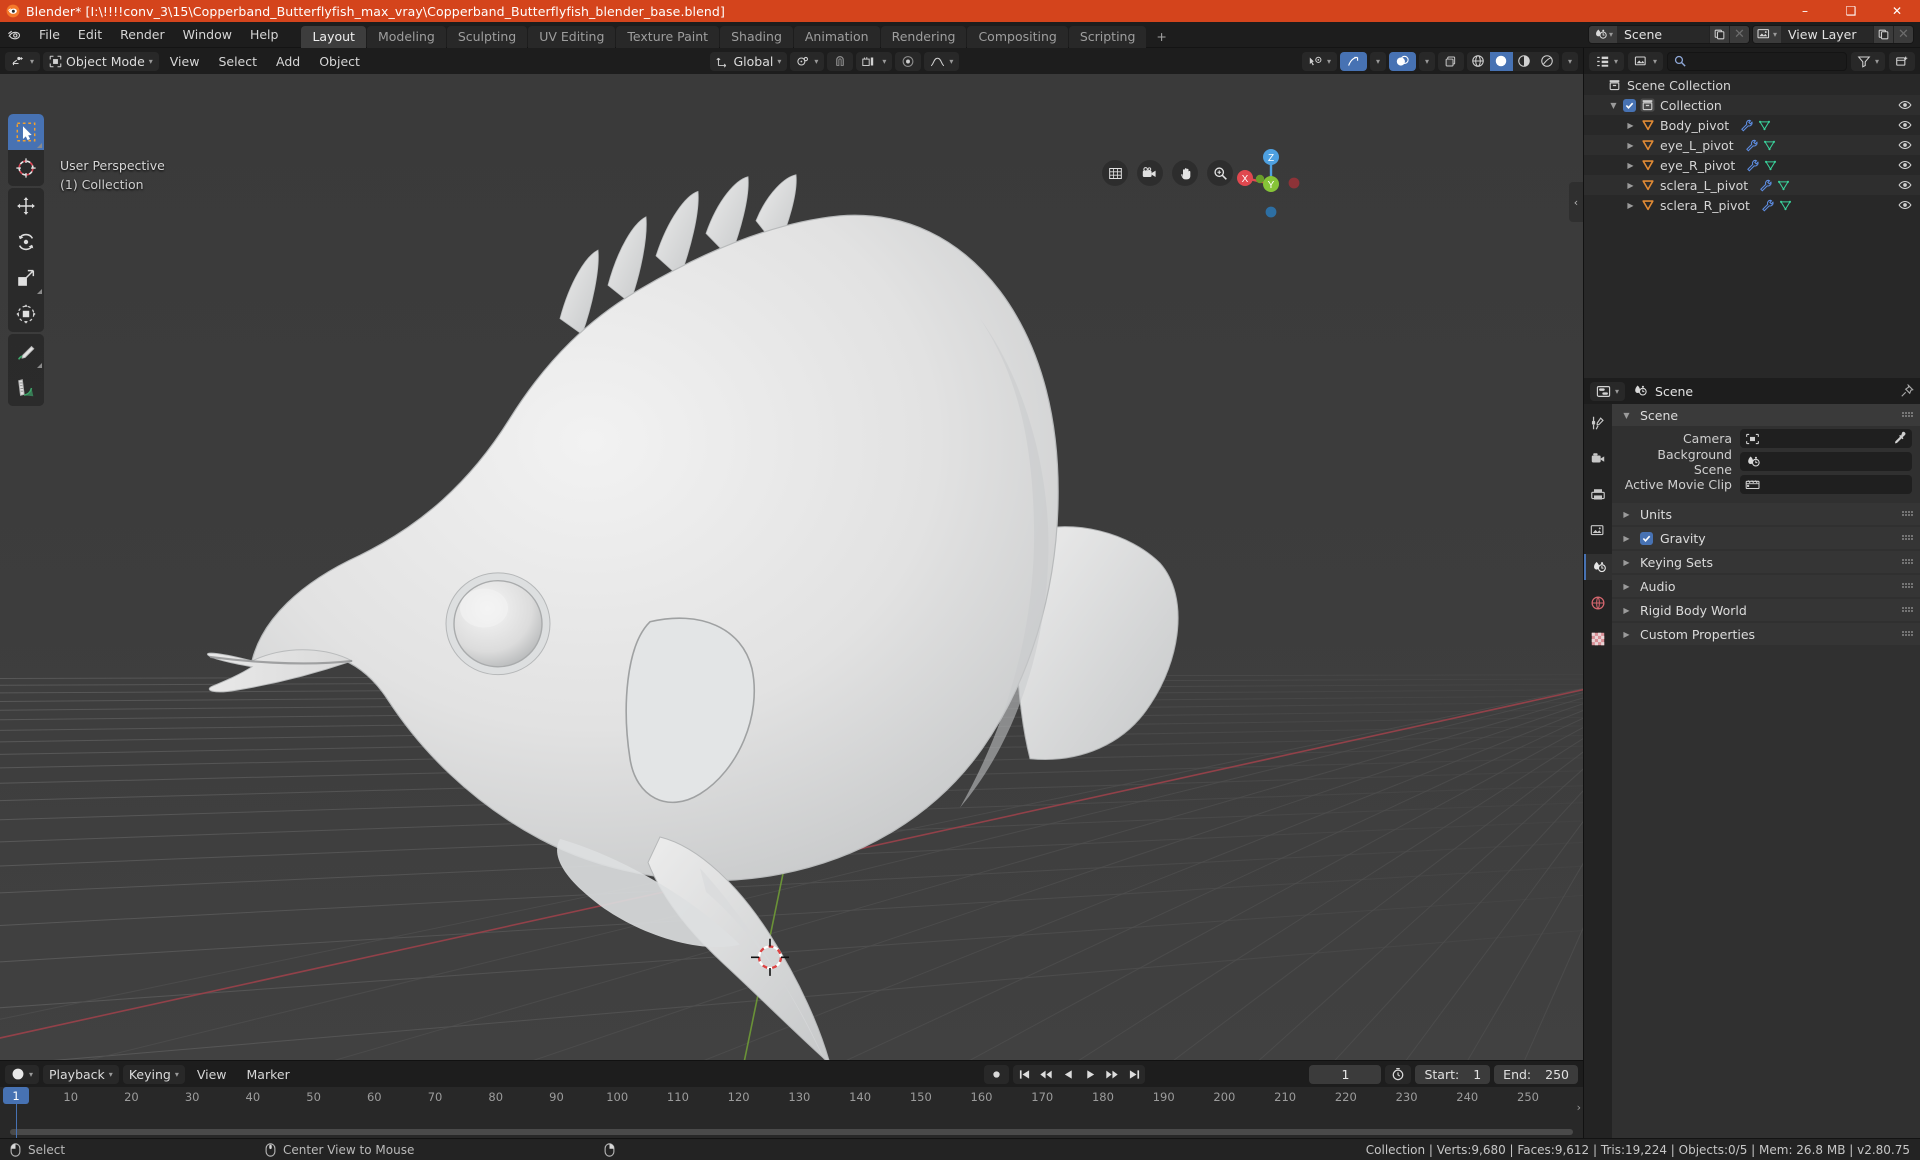  What do you see at coordinates (1752, 185) in the screenshot?
I see `outliner-row-sclera-l-pivot: ▶ sclera_L_pivot` at bounding box center [1752, 185].